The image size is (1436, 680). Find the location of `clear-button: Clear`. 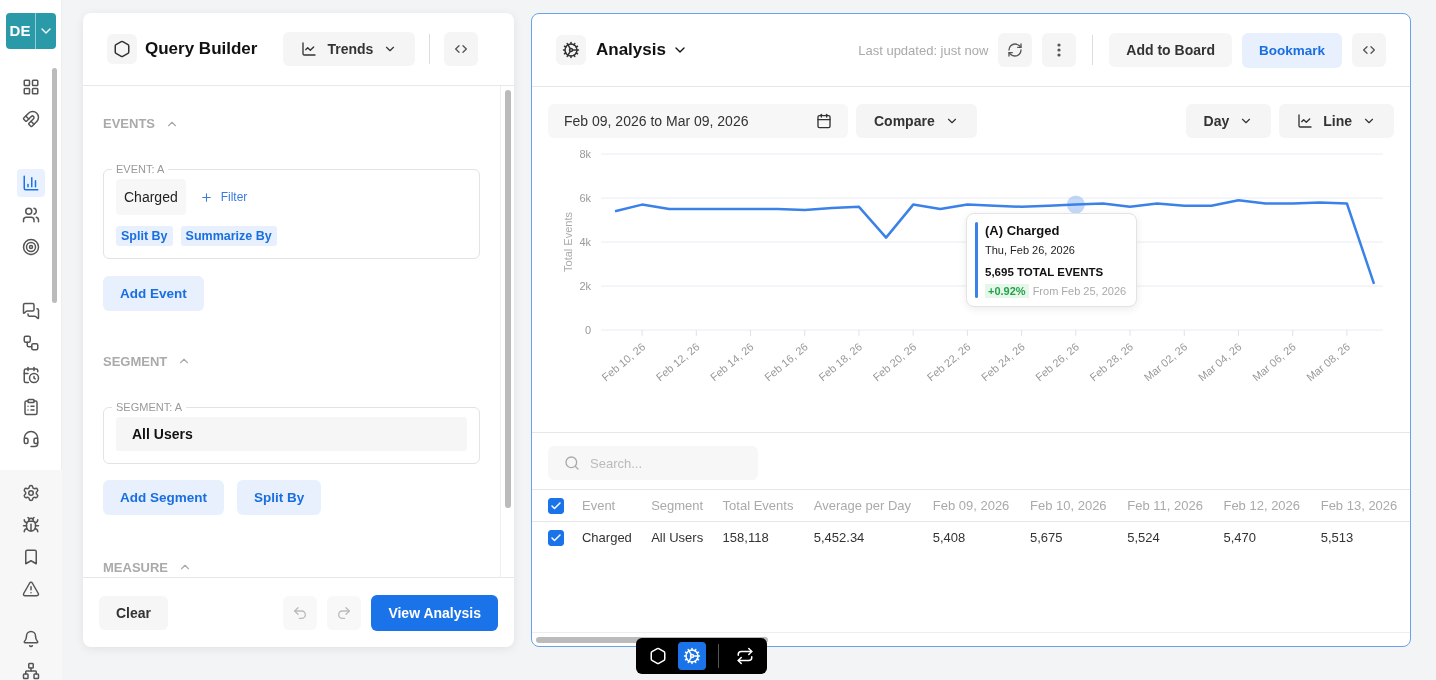

clear-button: Clear is located at coordinates (134, 612).